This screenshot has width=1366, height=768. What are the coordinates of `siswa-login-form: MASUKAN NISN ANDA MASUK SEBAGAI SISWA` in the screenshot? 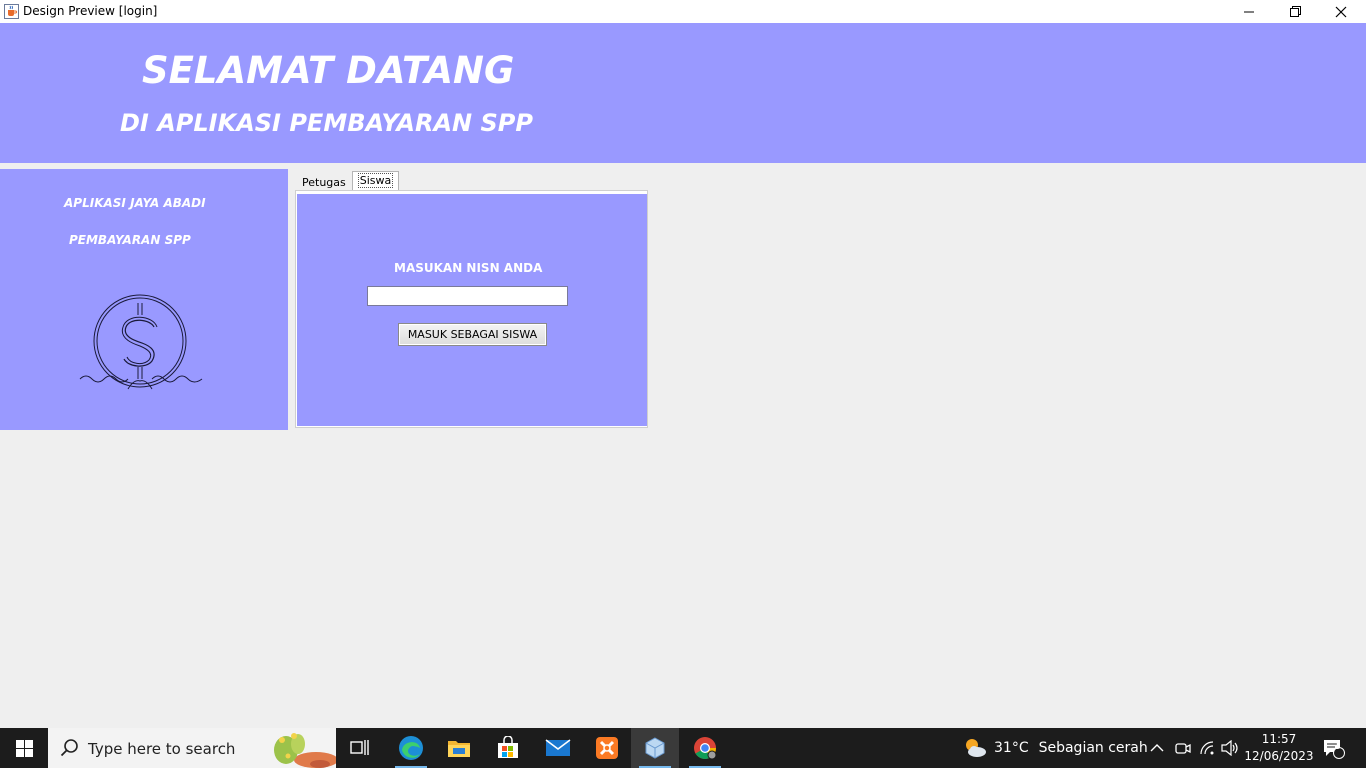 It's located at (472, 310).